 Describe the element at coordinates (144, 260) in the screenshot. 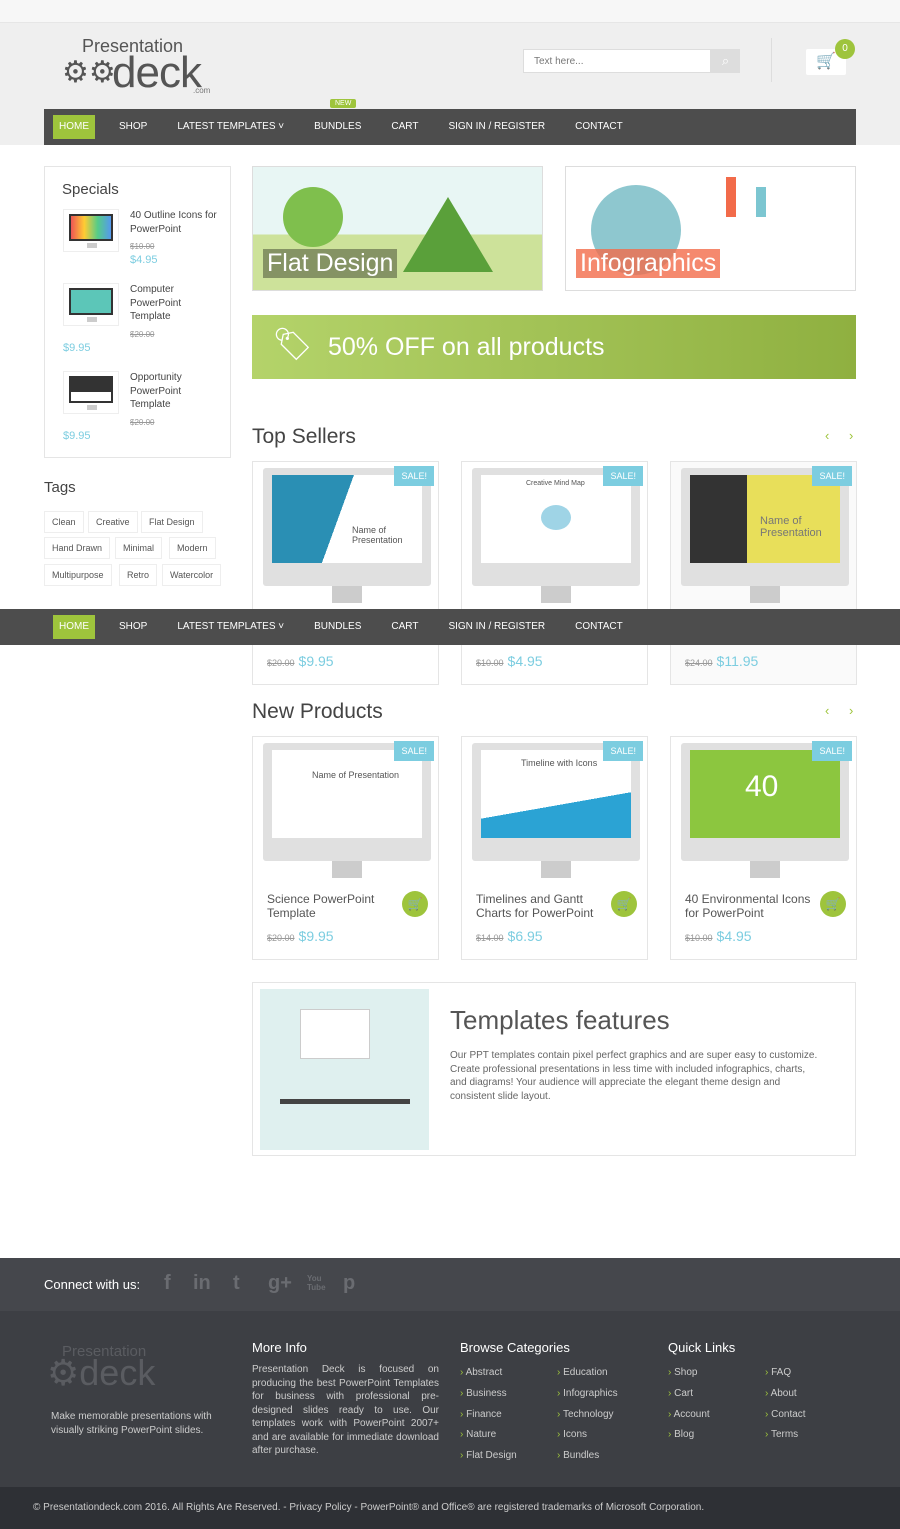

I see `price: $4.95` at that location.